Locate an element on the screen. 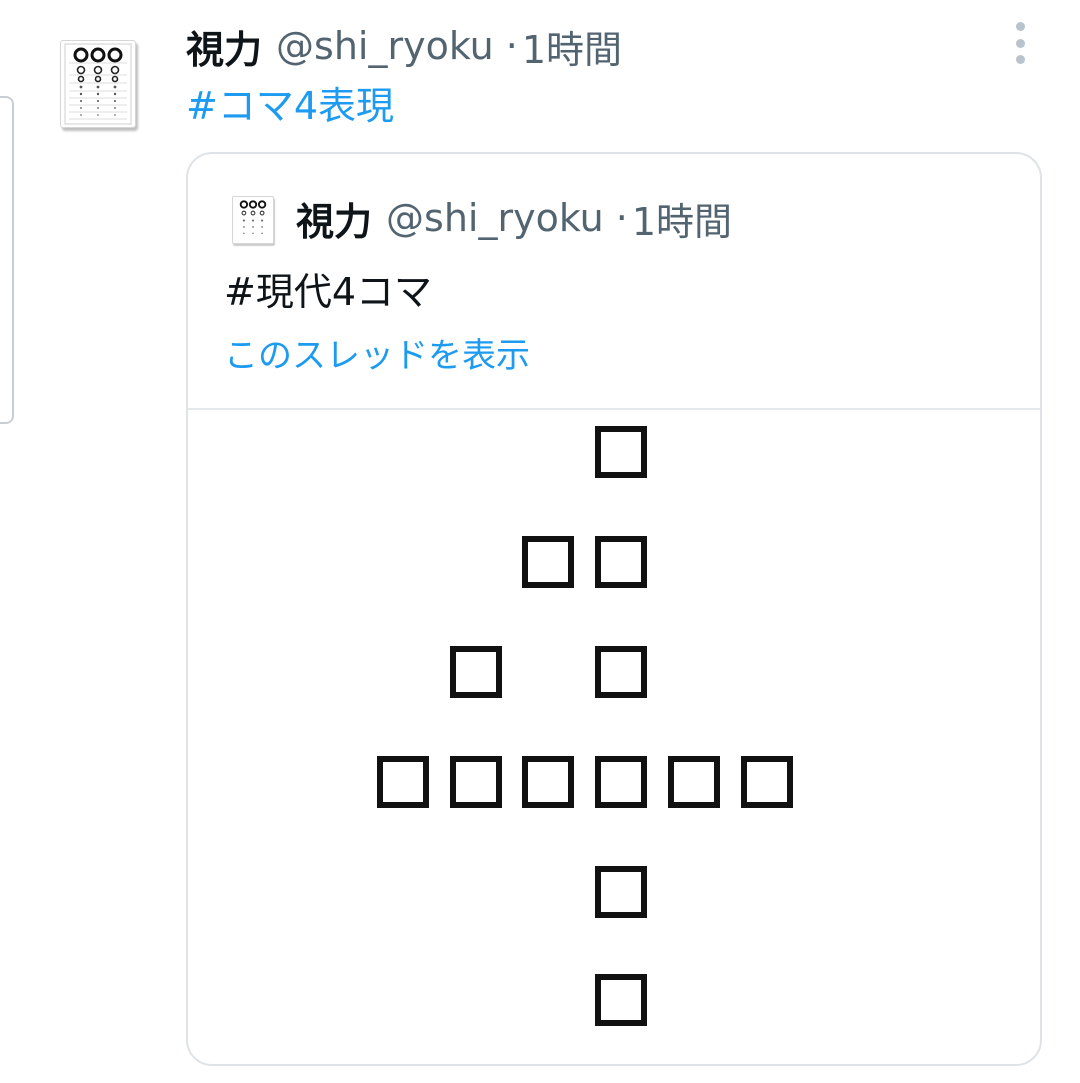 The width and height of the screenshot is (1080, 1083). author-handle: @shi_ryoku is located at coordinates (385, 46).